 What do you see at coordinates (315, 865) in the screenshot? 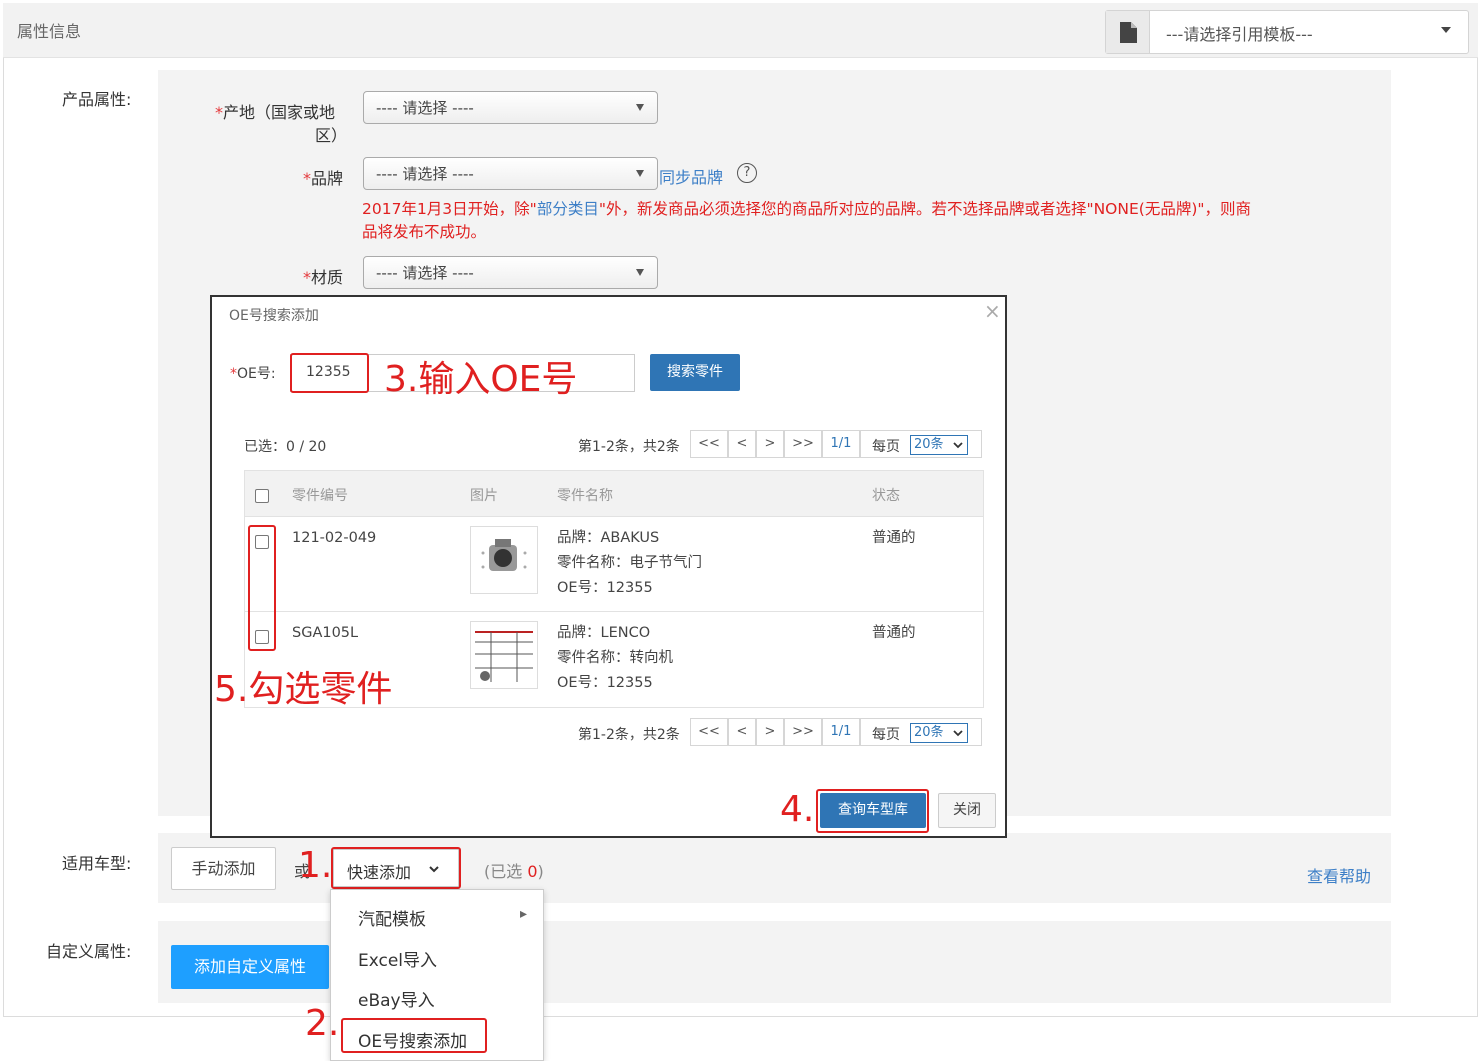
I see `step-1-annotation: 1.` at bounding box center [315, 865].